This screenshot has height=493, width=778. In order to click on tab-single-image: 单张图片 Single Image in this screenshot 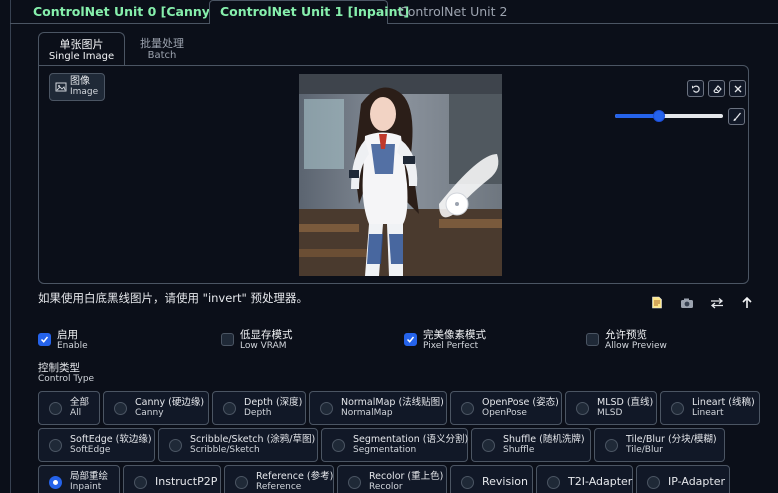, I will do `click(81, 49)`.